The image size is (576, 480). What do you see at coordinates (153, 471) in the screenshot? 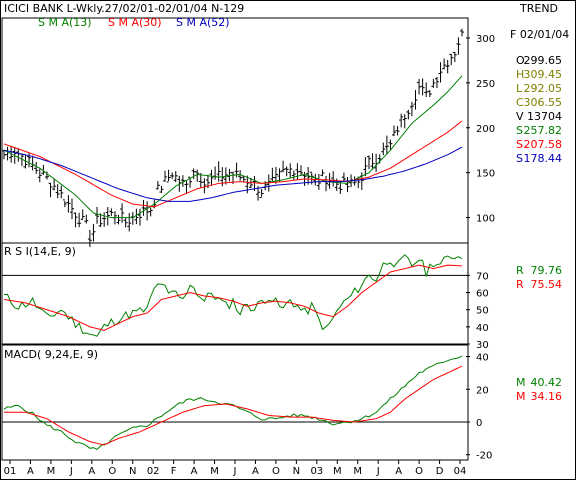
I see `x-tick-label: 02` at bounding box center [153, 471].